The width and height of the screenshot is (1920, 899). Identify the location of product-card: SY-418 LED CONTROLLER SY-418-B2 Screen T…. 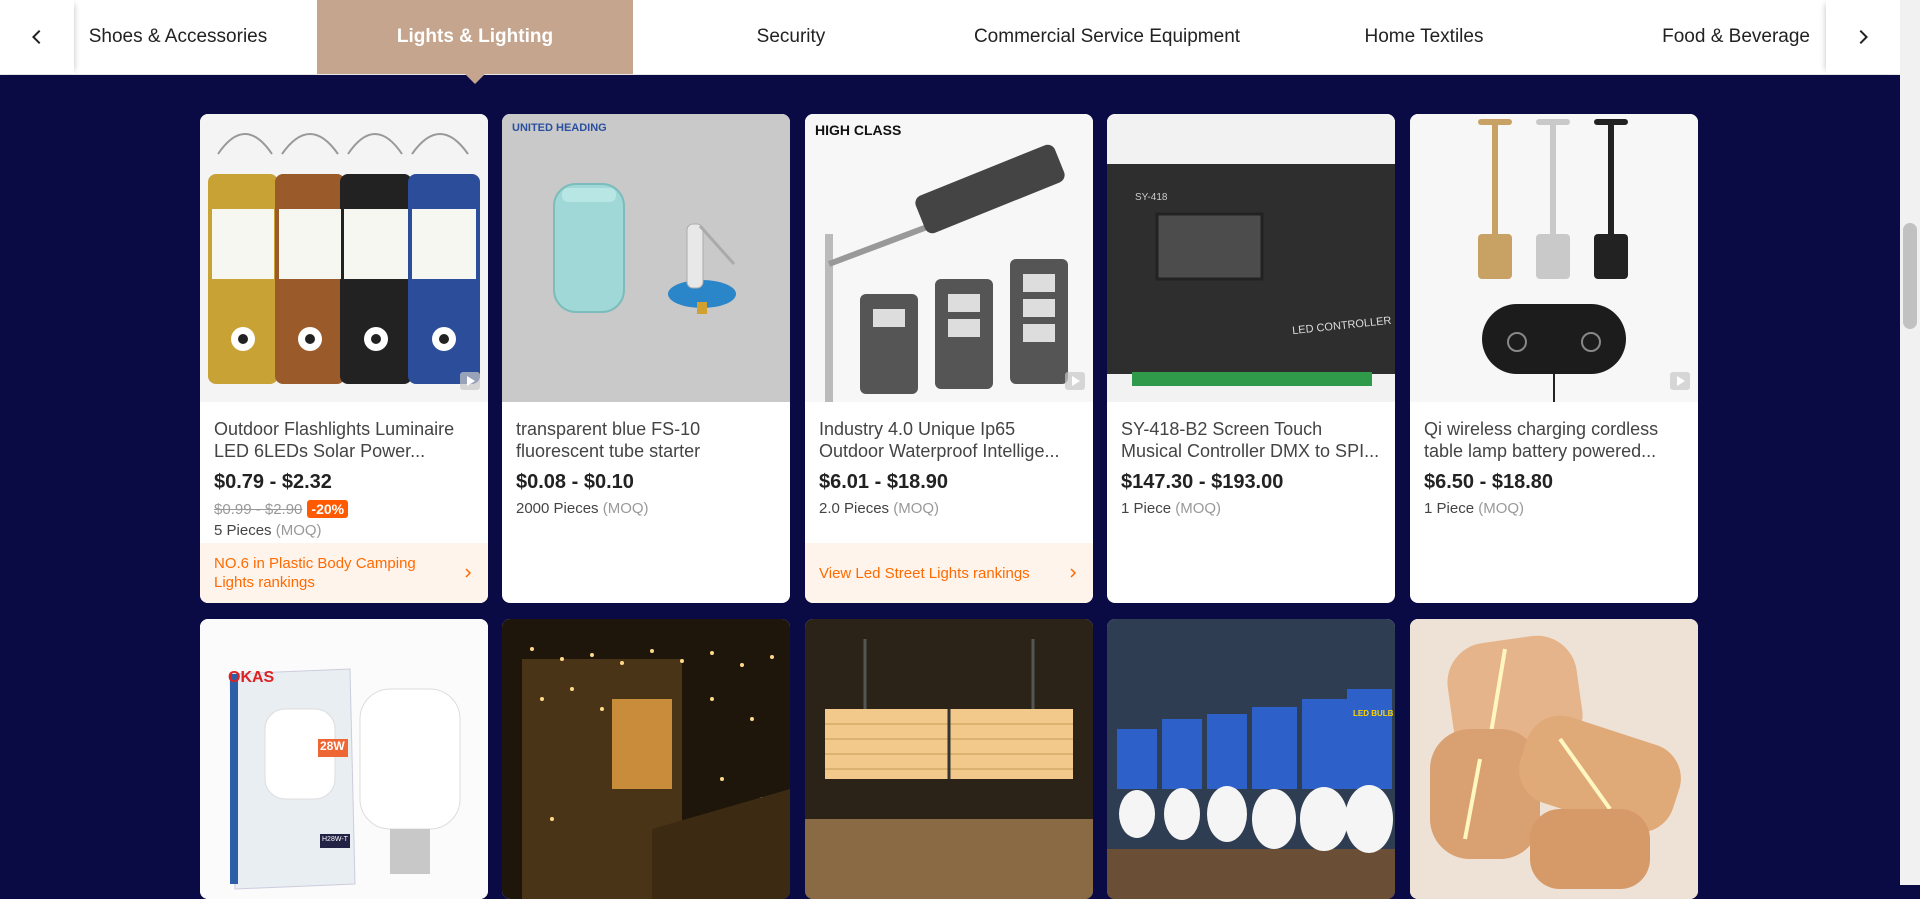
(1251, 358).